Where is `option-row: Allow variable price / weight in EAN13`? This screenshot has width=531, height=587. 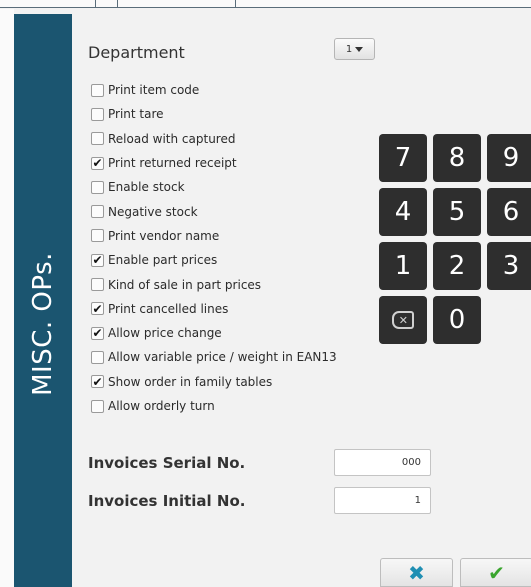
option-row: Allow variable price / weight in EAN13 is located at coordinates (214, 357).